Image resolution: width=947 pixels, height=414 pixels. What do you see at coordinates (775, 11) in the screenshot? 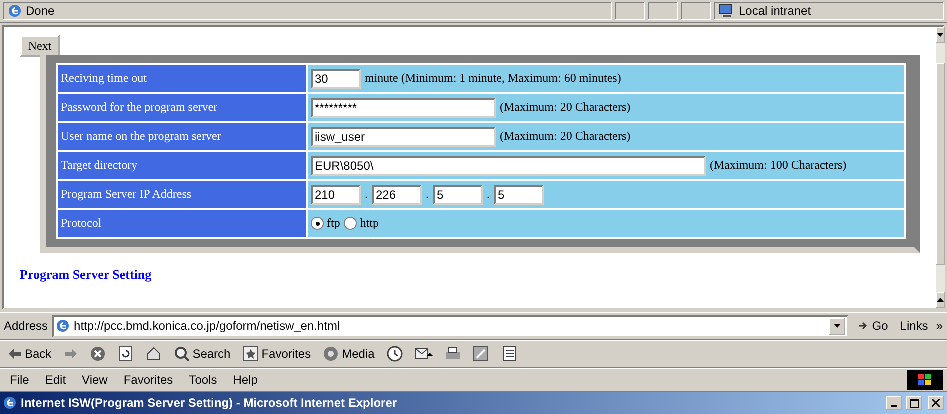
I see `zone-text: Local intranet` at bounding box center [775, 11].